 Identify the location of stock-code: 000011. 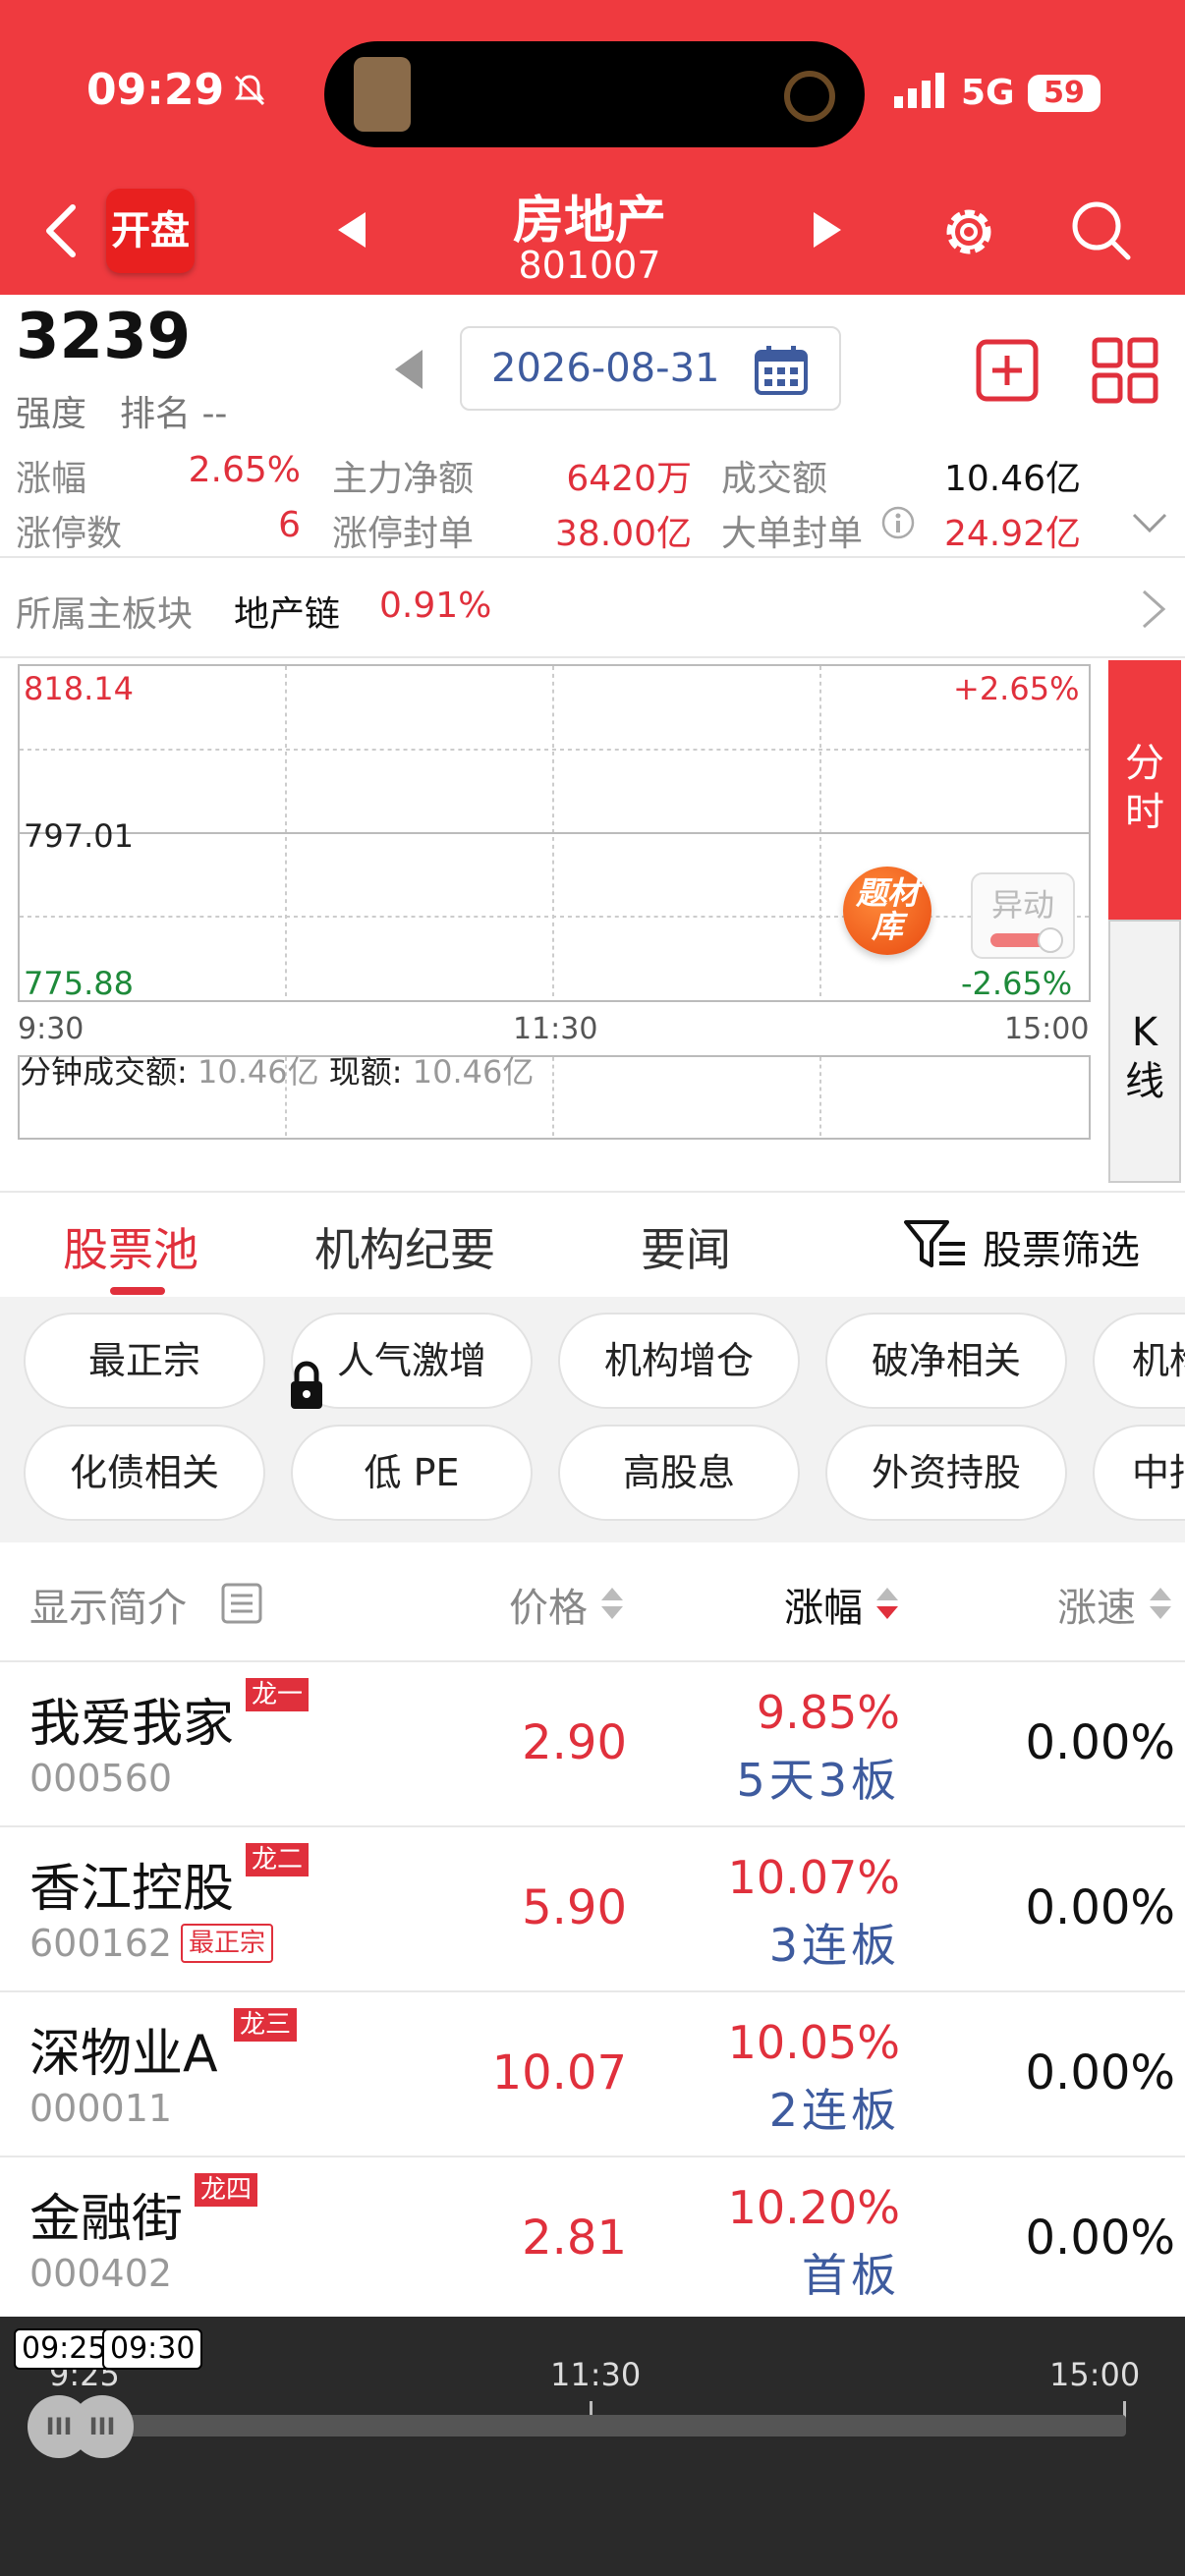
(101, 2108).